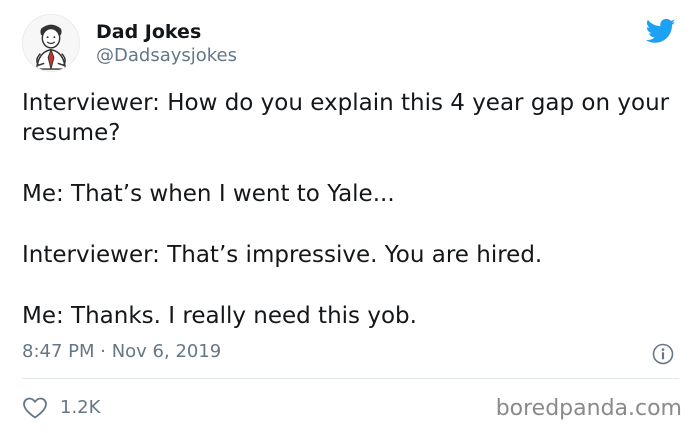 The width and height of the screenshot is (700, 433). I want to click on like-count: 1.2K, so click(80, 408).